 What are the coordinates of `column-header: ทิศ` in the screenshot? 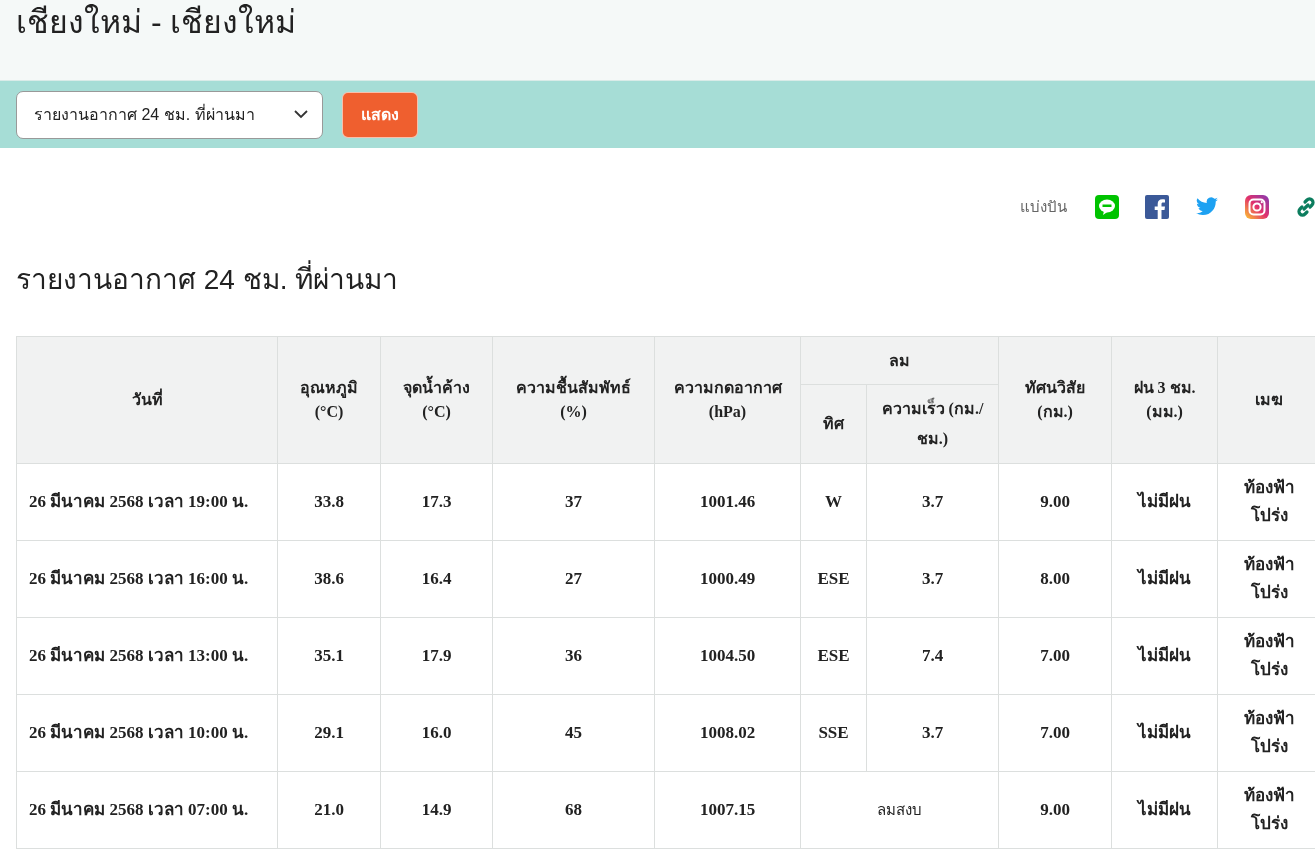 It's located at (833, 423).